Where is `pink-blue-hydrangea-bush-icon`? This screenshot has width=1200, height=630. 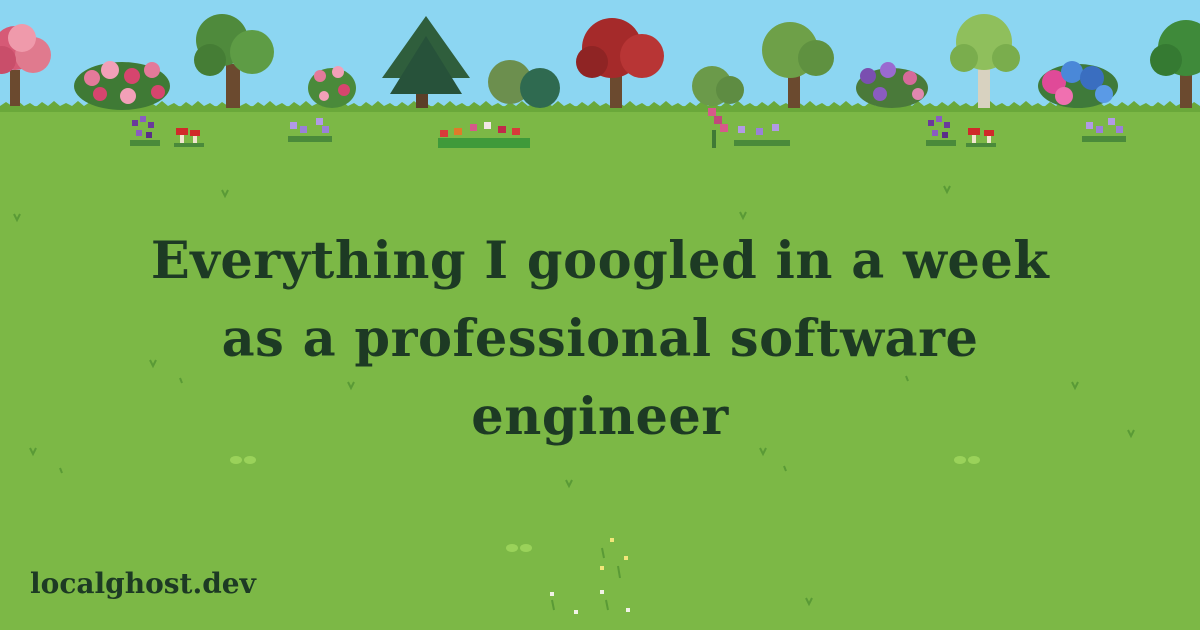
pink-blue-hydrangea-bush-icon is located at coordinates (1078, 84).